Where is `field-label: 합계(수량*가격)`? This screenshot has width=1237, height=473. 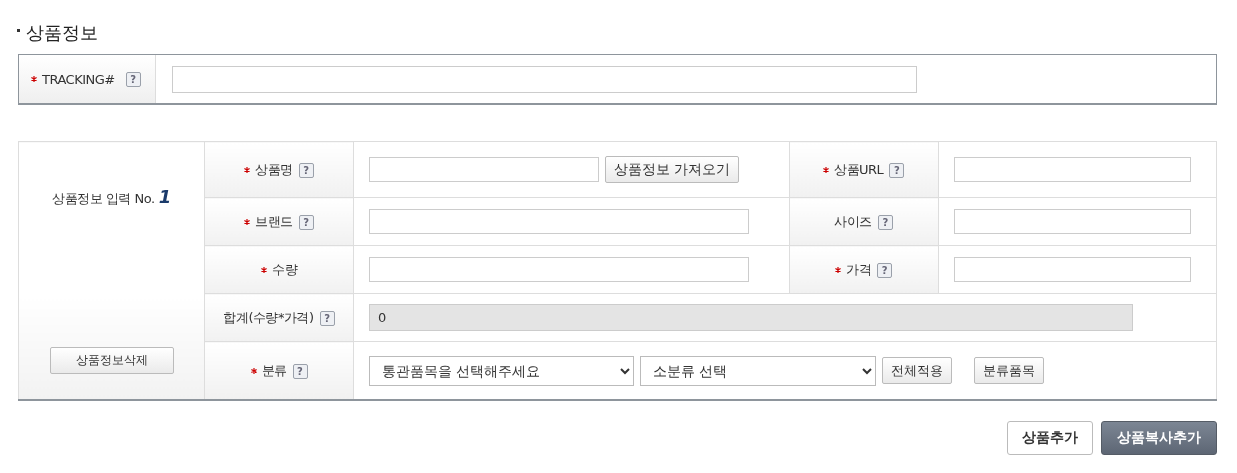
field-label: 합계(수량*가격) is located at coordinates (268, 317).